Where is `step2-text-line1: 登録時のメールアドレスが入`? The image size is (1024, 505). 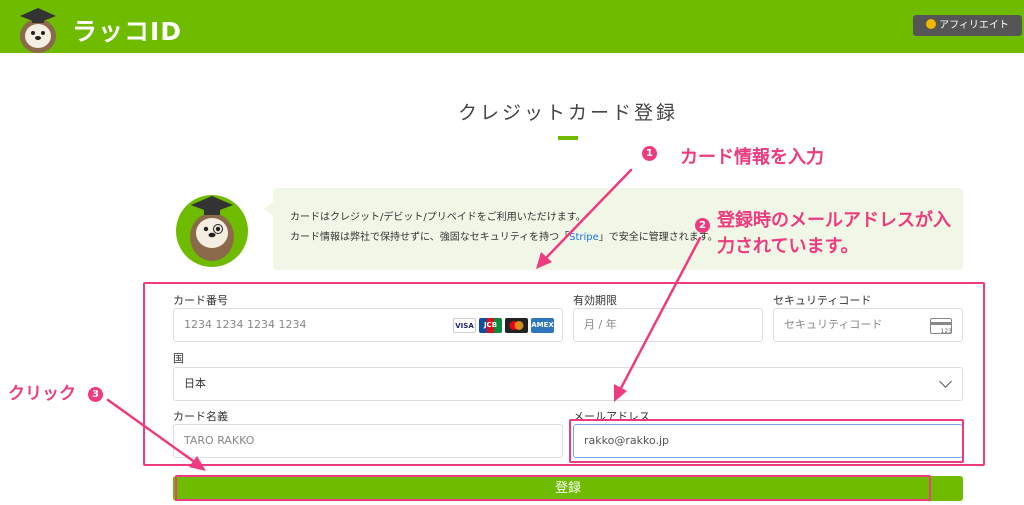 step2-text-line1: 登録時のメールアドレスが入 is located at coordinates (834, 220).